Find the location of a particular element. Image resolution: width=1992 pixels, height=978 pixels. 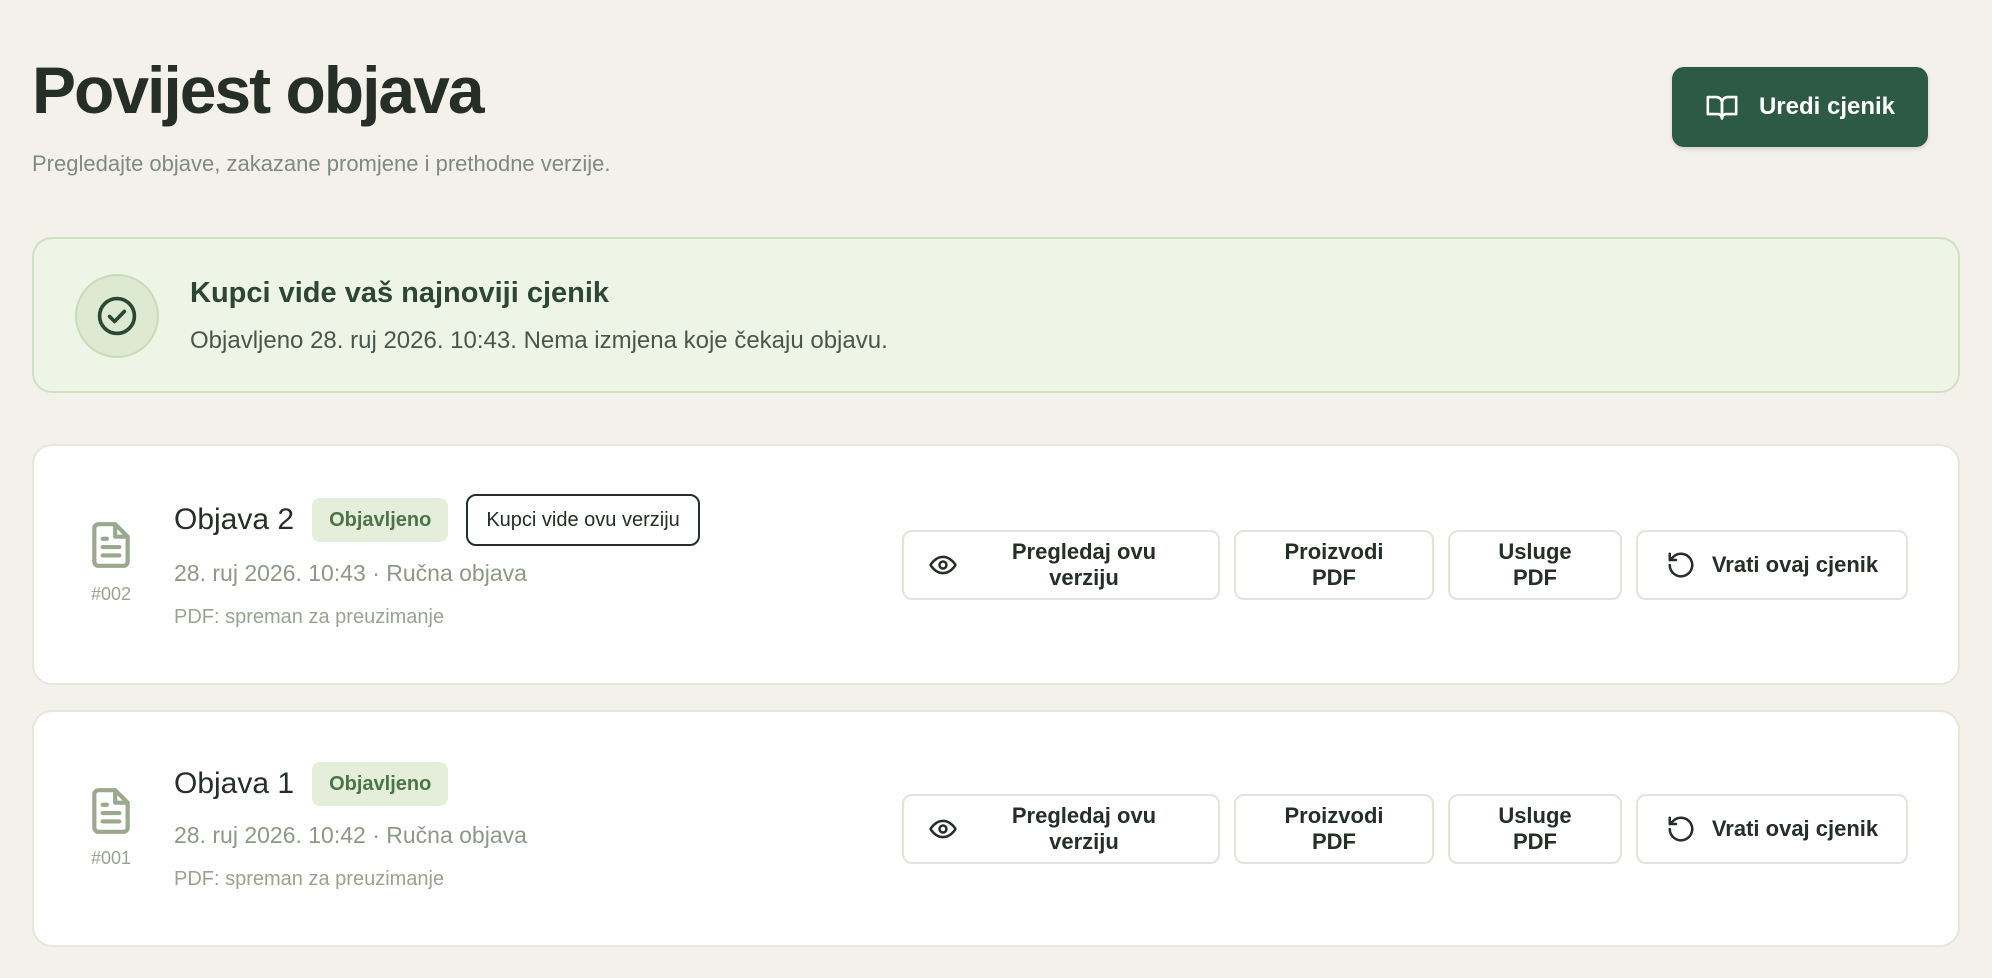

book-icon is located at coordinates (1722, 107).